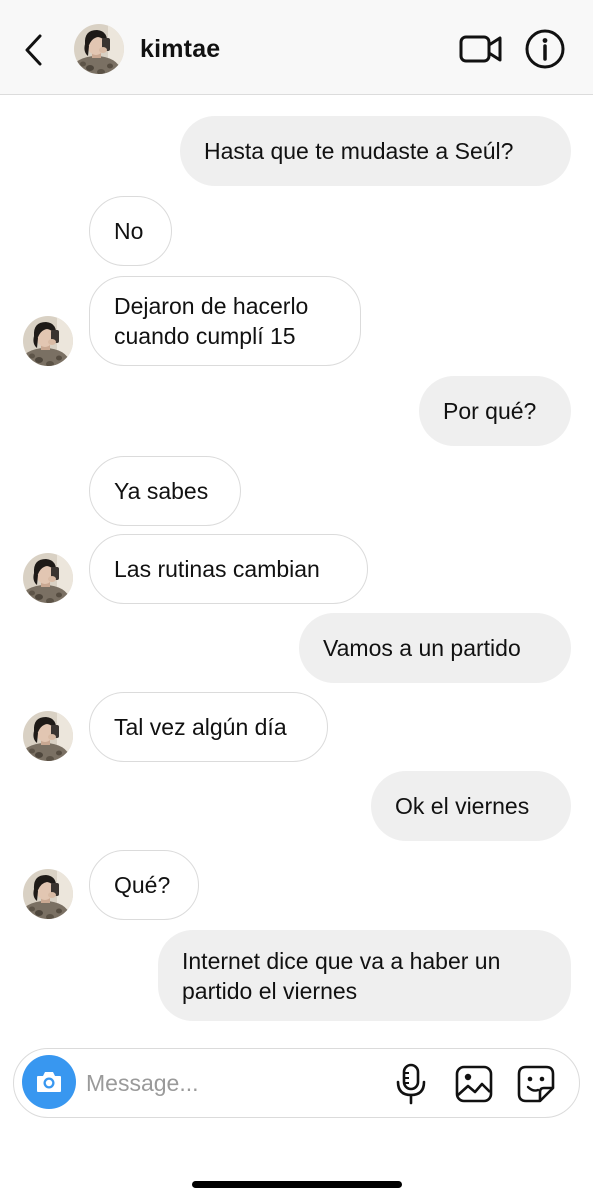 This screenshot has height=1200, width=593. I want to click on voice-message-button, so click(411, 1084).